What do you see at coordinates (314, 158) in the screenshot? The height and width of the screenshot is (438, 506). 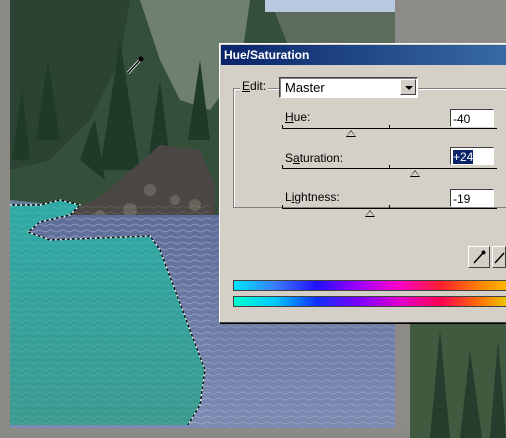 I see `saturation-label: Saturation:` at bounding box center [314, 158].